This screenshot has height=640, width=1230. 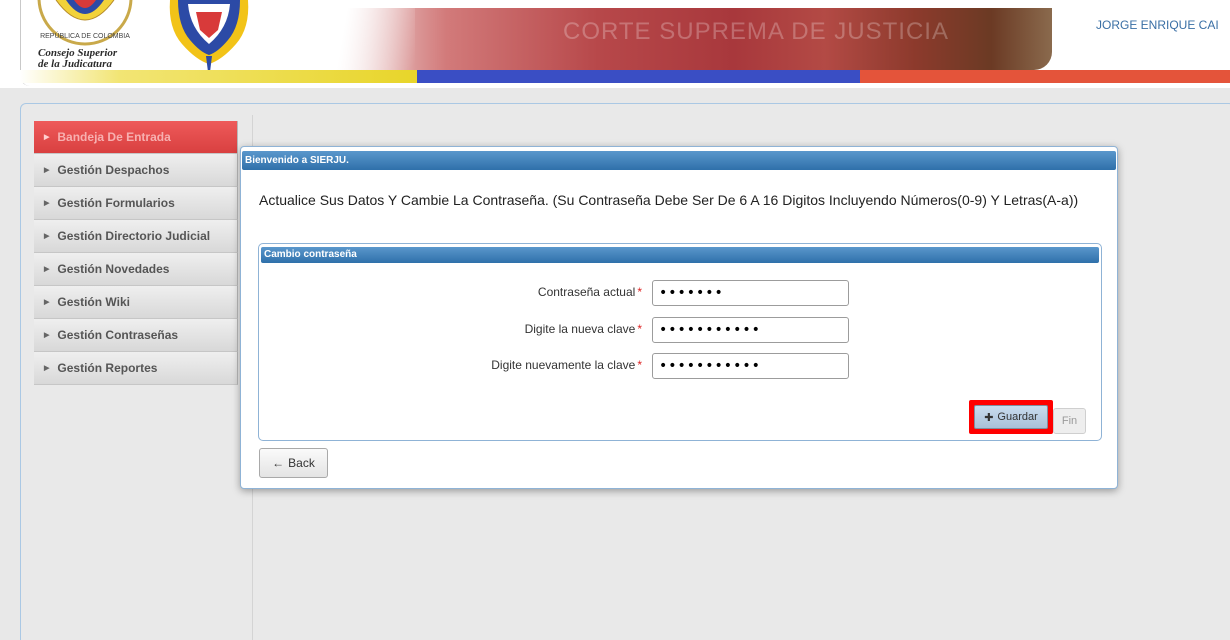 I want to click on confirm-password-input, so click(x=750, y=366).